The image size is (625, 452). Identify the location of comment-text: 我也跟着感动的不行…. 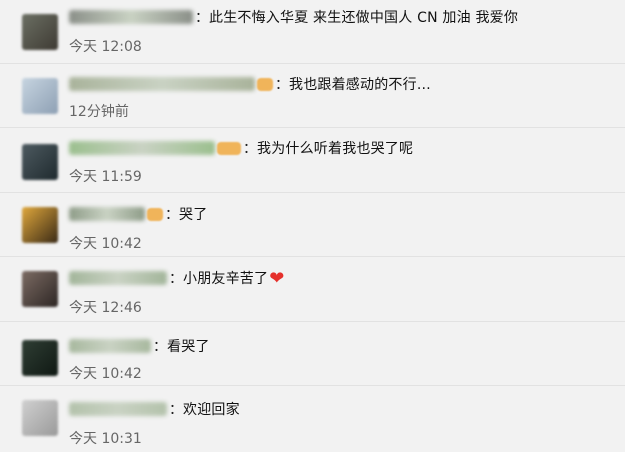
(360, 85).